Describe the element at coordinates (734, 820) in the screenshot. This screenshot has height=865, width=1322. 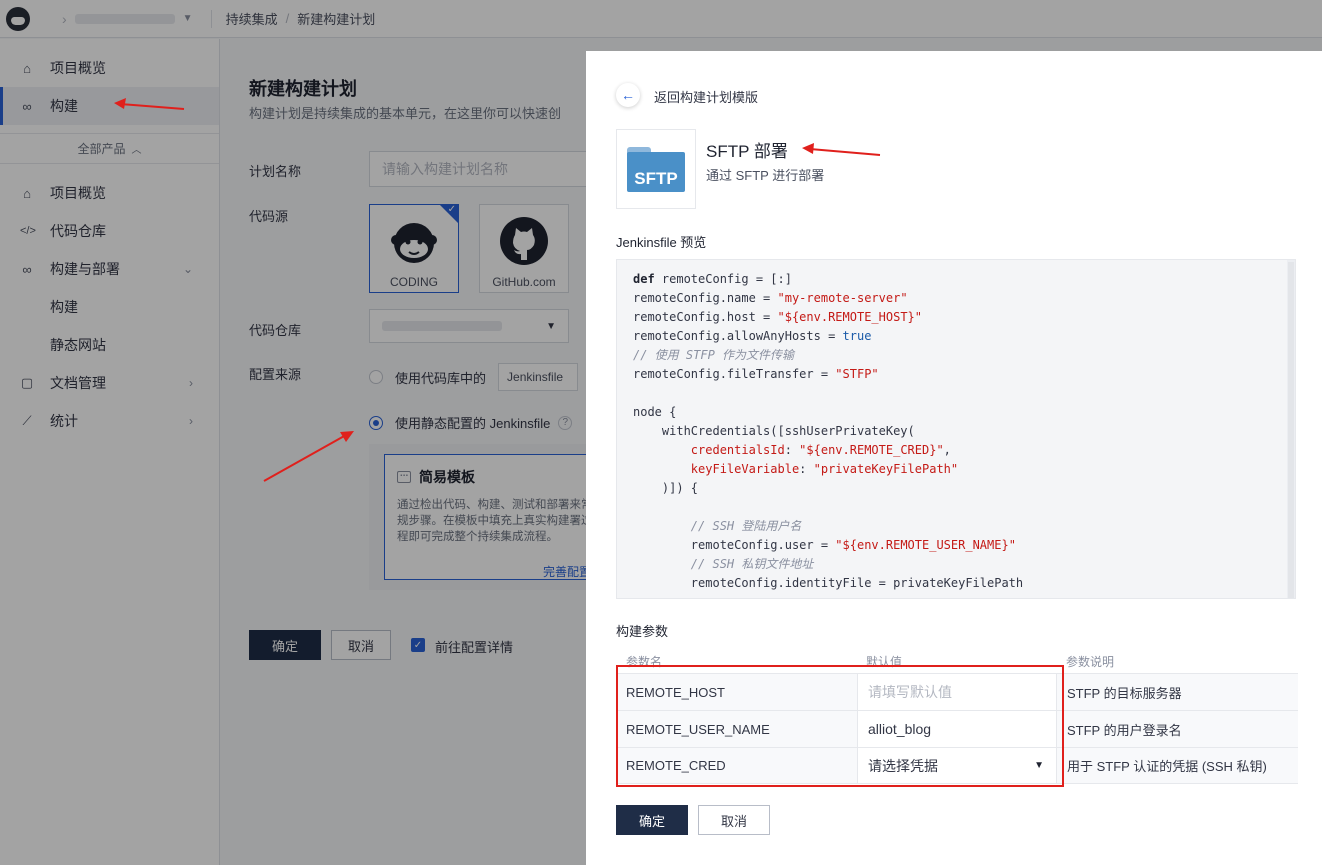
I see `drawer-cancel-button: 取消` at that location.